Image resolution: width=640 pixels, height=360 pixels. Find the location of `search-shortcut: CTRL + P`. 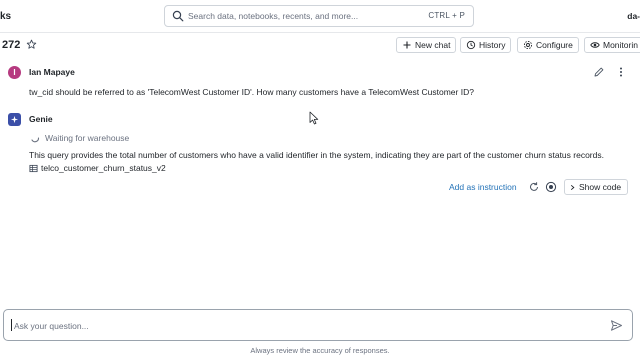

search-shortcut: CTRL + P is located at coordinates (446, 15).